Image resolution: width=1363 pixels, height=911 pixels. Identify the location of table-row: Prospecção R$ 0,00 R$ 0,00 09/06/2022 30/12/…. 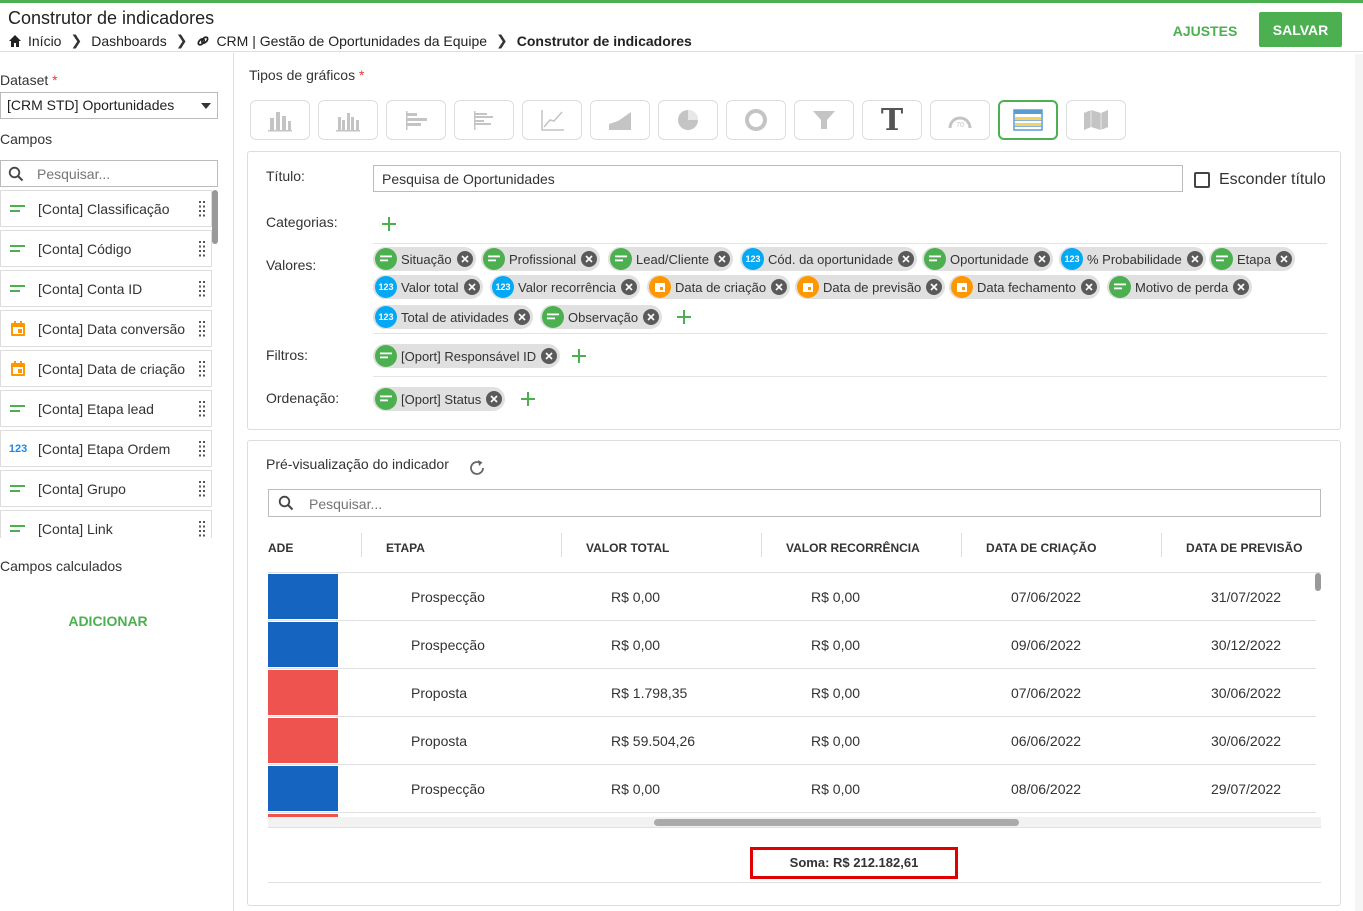
(792, 645).